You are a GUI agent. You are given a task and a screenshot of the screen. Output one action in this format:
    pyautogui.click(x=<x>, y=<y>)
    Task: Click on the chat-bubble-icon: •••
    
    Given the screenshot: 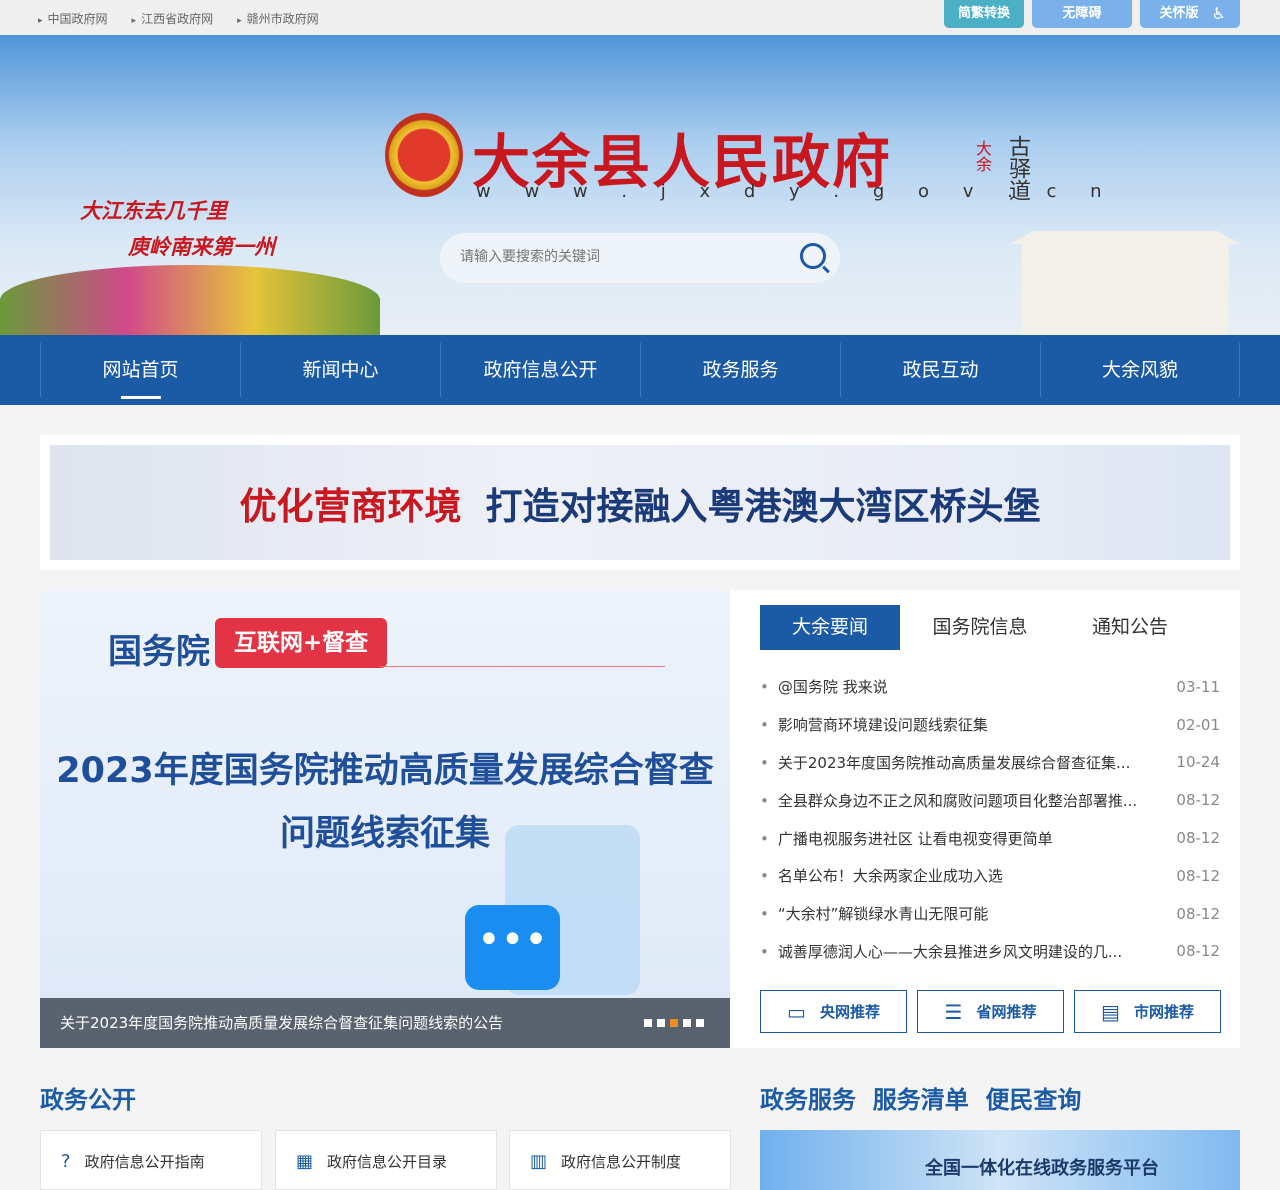 What is the action you would take?
    pyautogui.click(x=512, y=947)
    